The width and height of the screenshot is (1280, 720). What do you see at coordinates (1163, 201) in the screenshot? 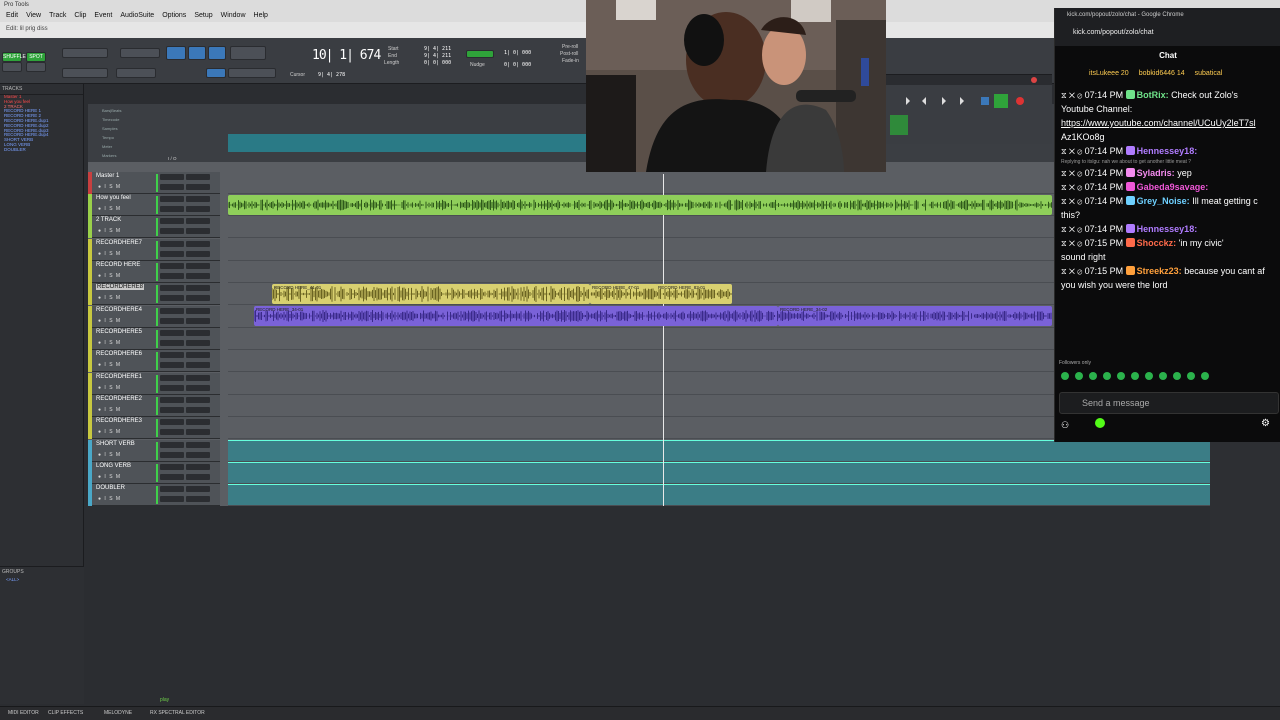
I see `chat-username: Grey_Noise:` at bounding box center [1163, 201].